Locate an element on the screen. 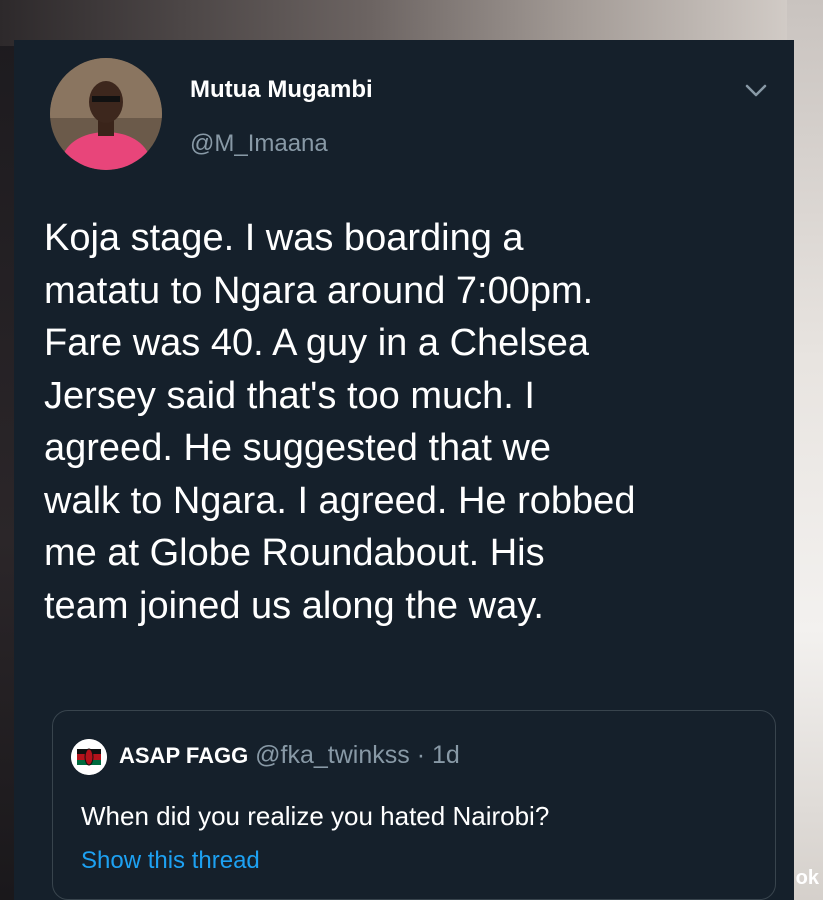 This screenshot has height=900, width=823. profile-photo-icon is located at coordinates (106, 114).